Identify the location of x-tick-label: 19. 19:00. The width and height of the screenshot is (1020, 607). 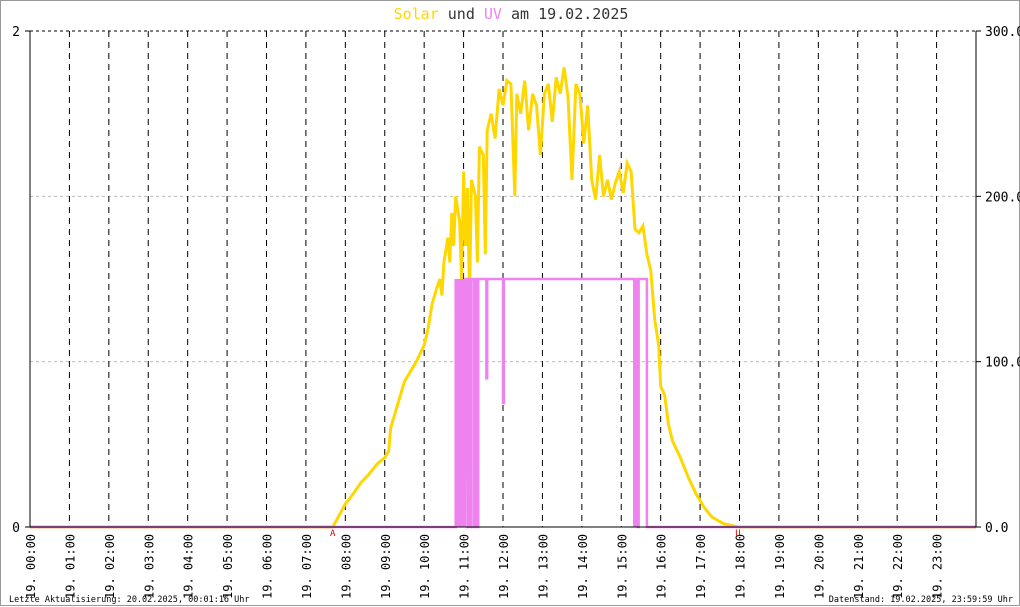
(780, 566).